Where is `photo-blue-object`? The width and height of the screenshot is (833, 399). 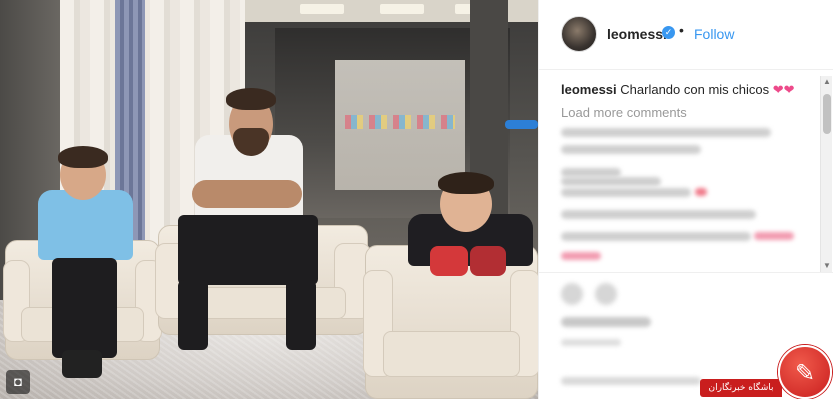
photo-blue-object is located at coordinates (521, 124).